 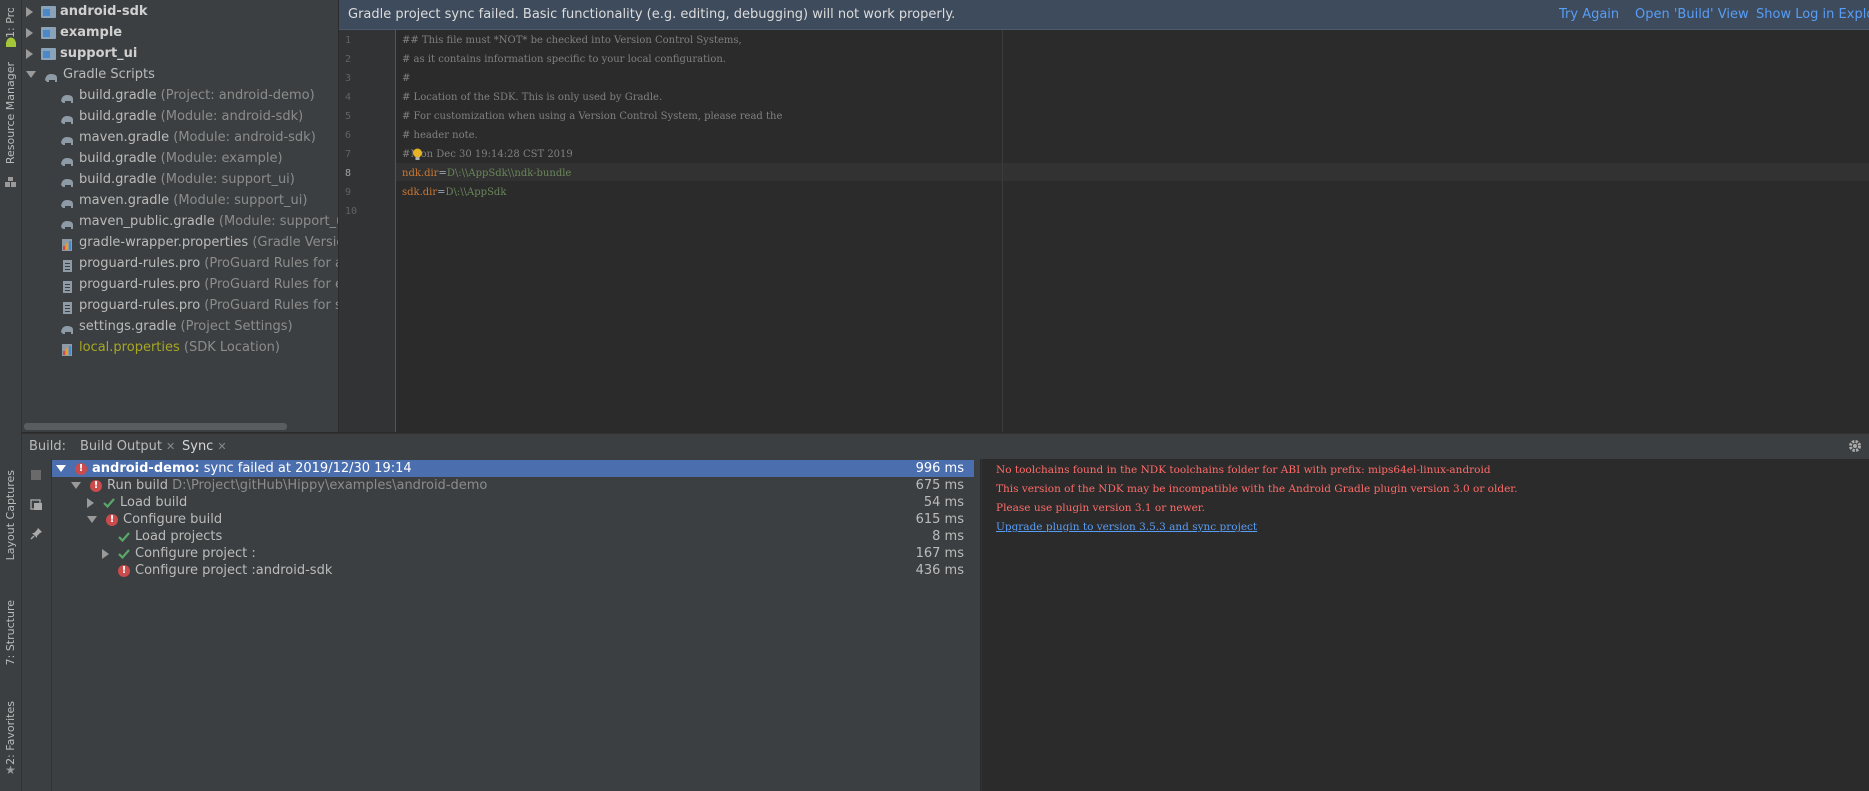 I want to click on build-tool-window-header: Build: Build Output ✕ Sync ✕, so click(x=945, y=446).